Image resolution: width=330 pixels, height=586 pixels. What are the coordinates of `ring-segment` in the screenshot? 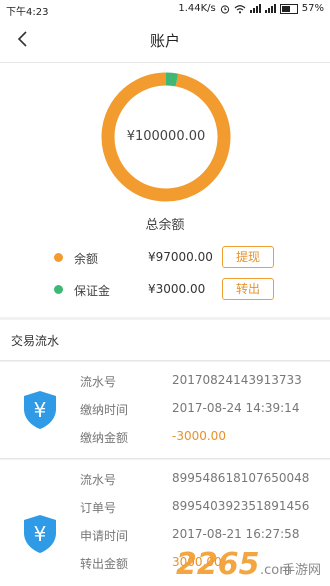 It's located at (172, 79).